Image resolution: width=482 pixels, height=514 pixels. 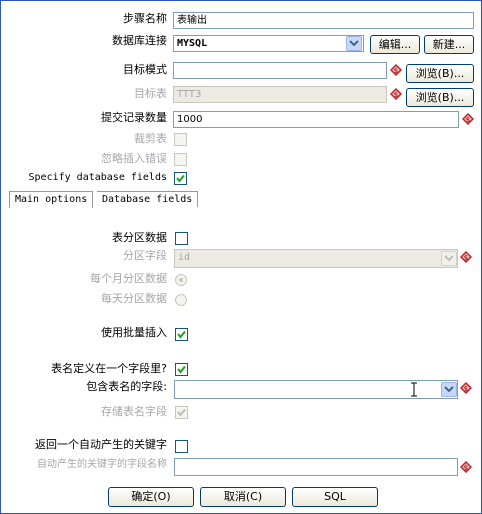 I want to click on key-field-name-label: 自动产生的关键字的字段名称, so click(x=102, y=464).